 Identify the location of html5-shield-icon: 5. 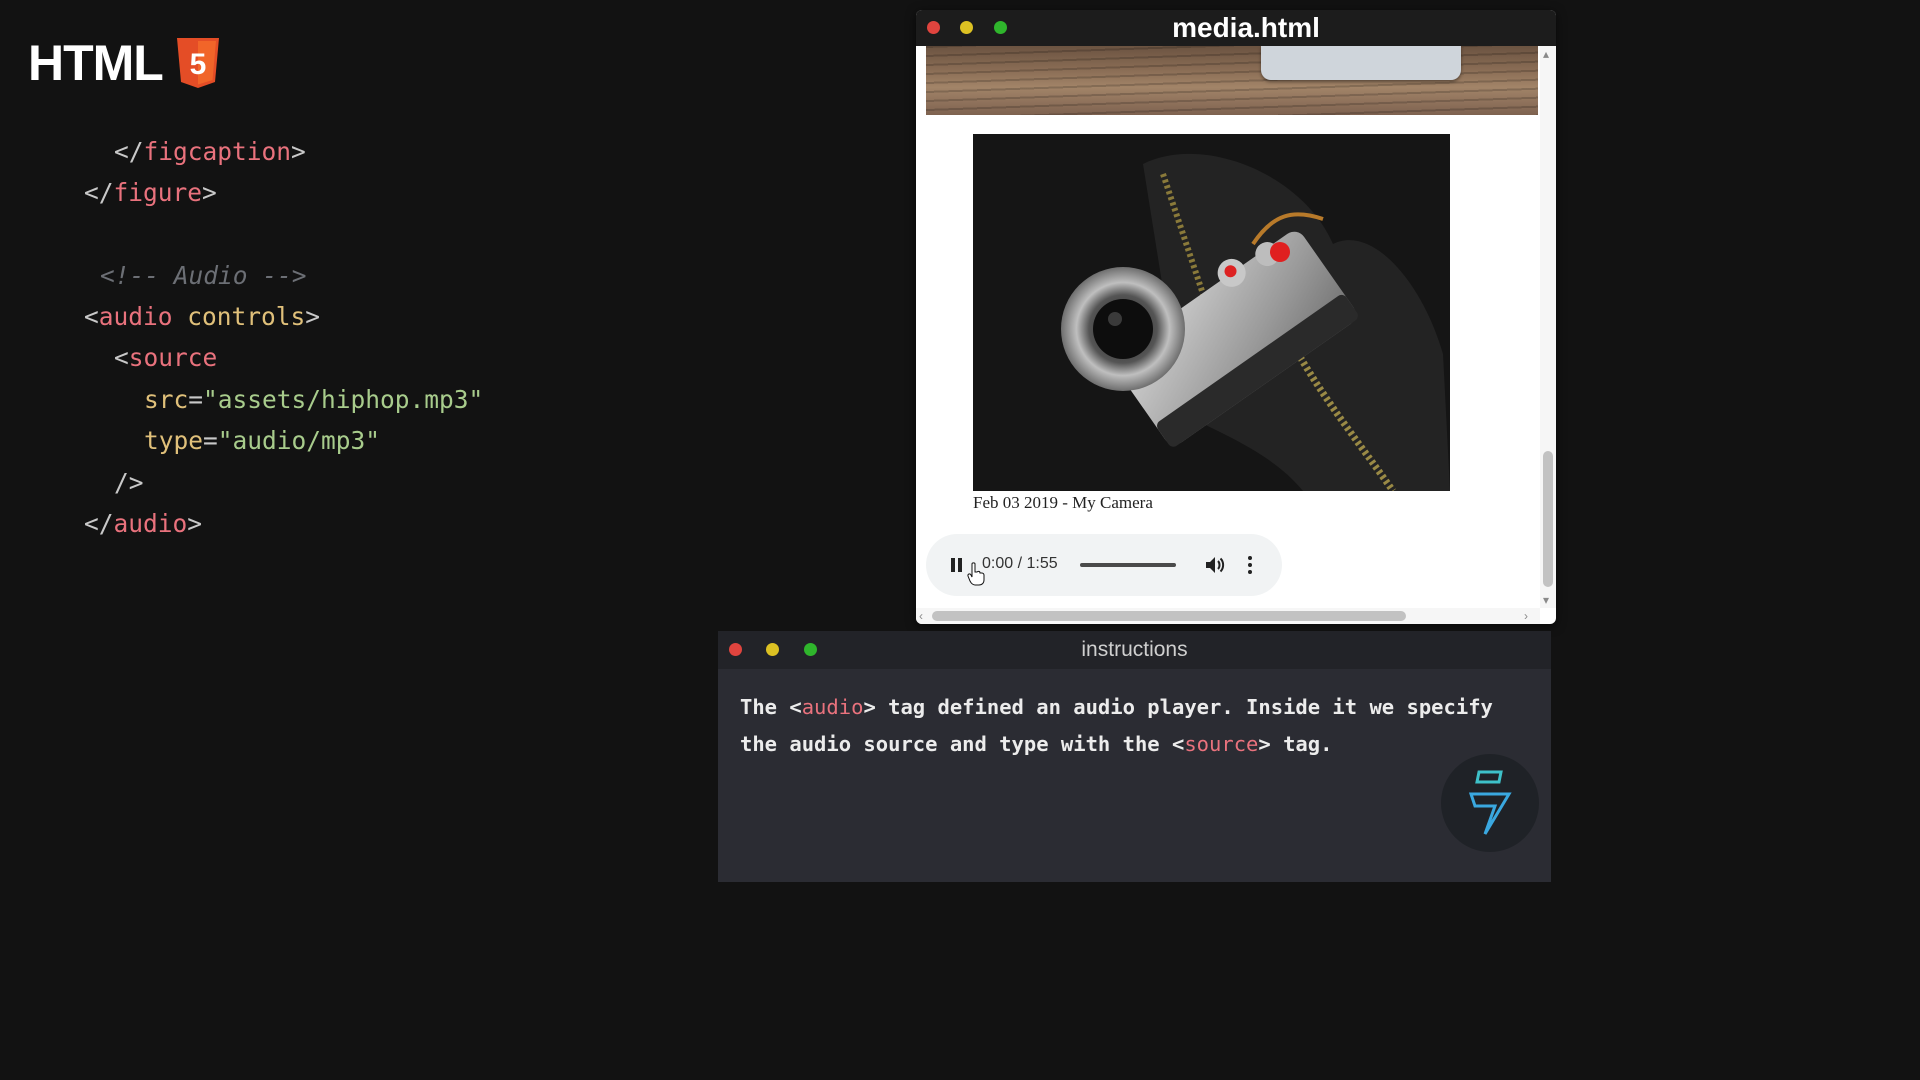
(197, 63).